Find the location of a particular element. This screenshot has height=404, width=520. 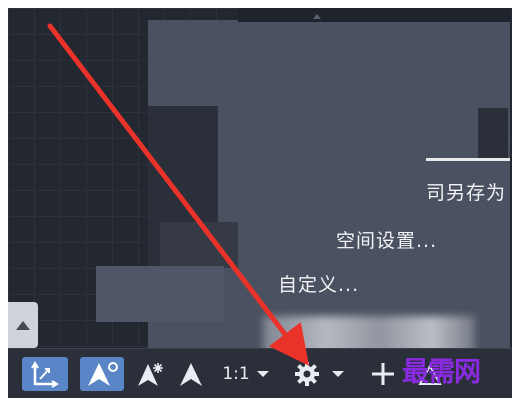

site-watermark: 最需网 is located at coordinates (441, 372).